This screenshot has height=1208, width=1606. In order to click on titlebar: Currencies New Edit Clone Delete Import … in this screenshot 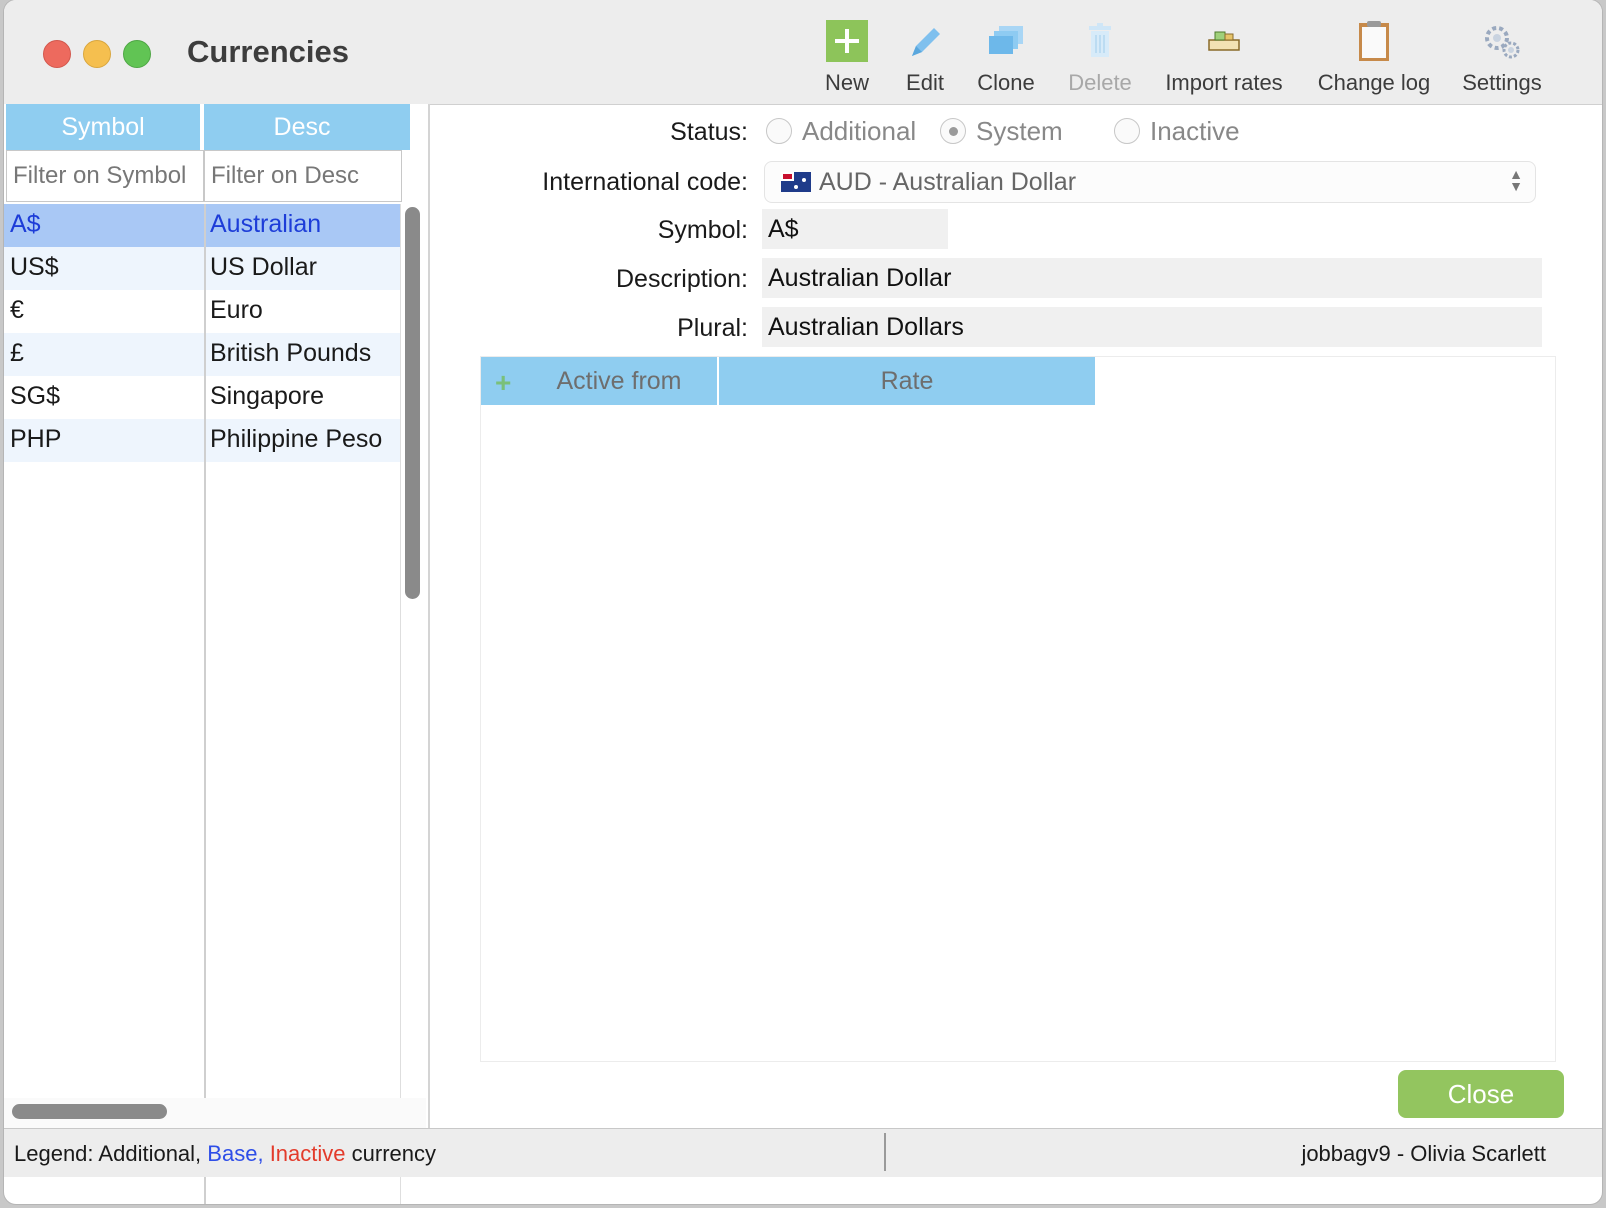, I will do `click(803, 52)`.